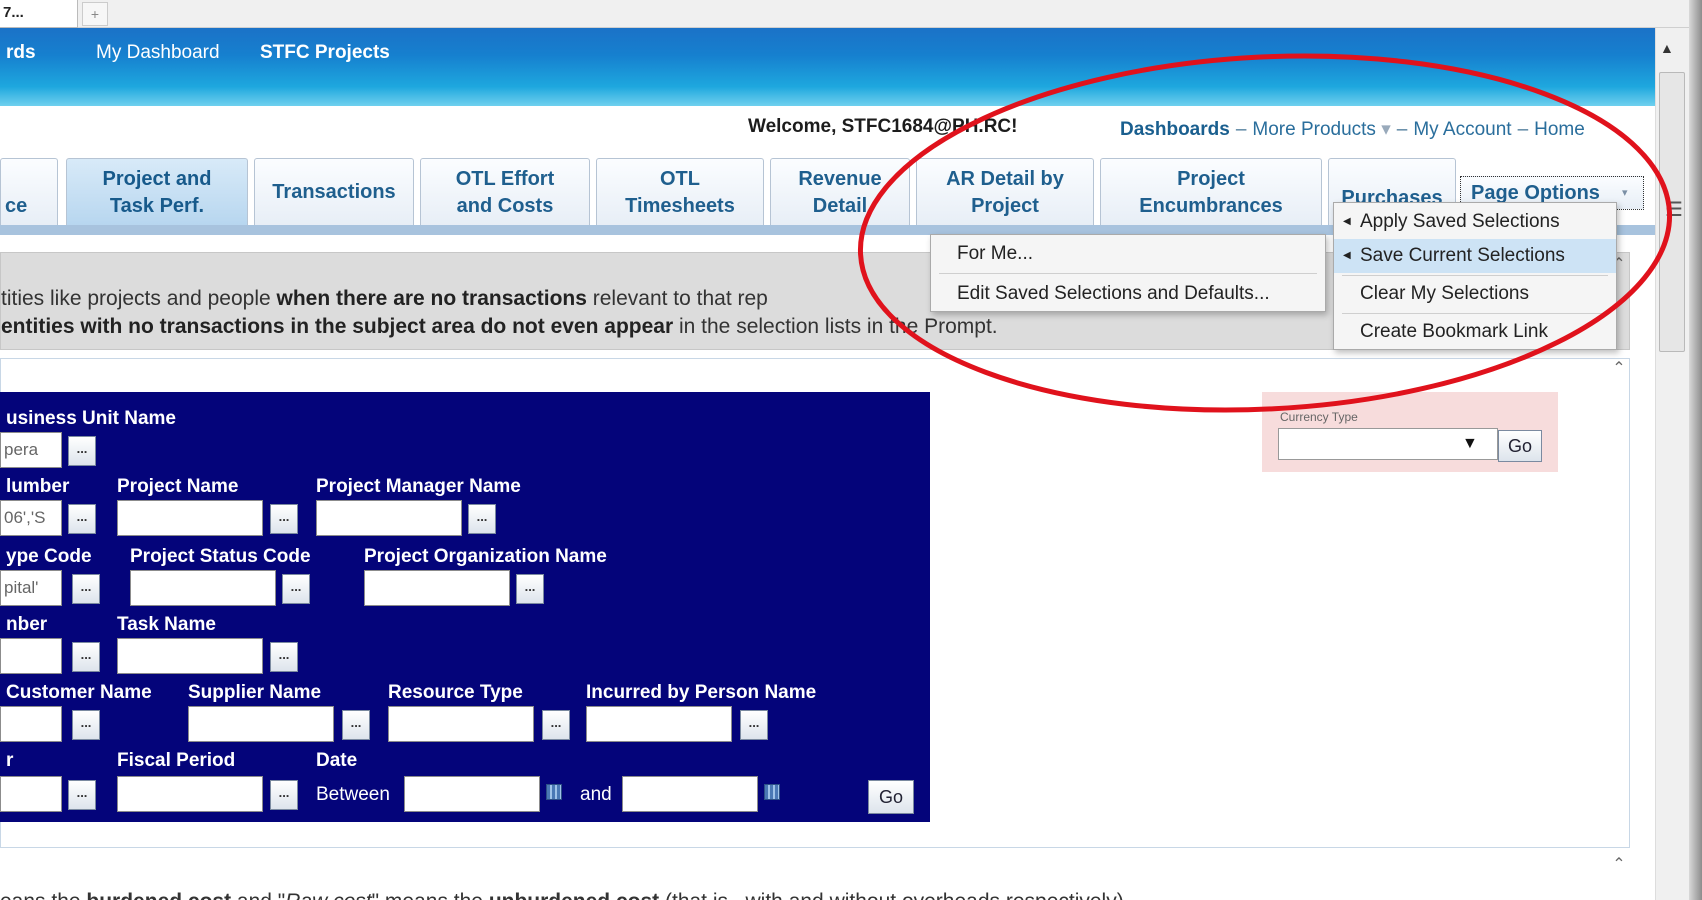 The width and height of the screenshot is (1702, 900). I want to click on task-name-field, so click(190, 656).